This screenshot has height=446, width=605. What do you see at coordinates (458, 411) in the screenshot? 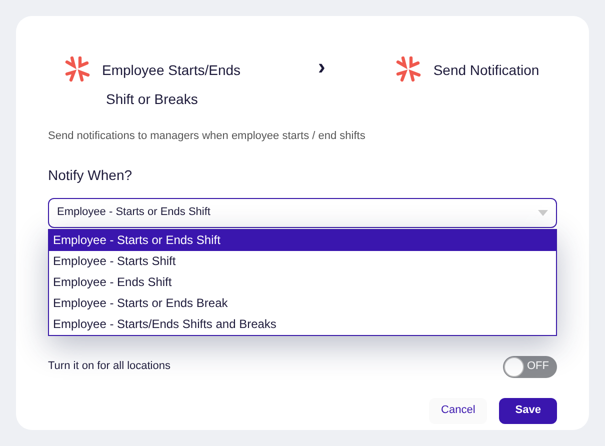
I see `cancel-button: Cancel` at bounding box center [458, 411].